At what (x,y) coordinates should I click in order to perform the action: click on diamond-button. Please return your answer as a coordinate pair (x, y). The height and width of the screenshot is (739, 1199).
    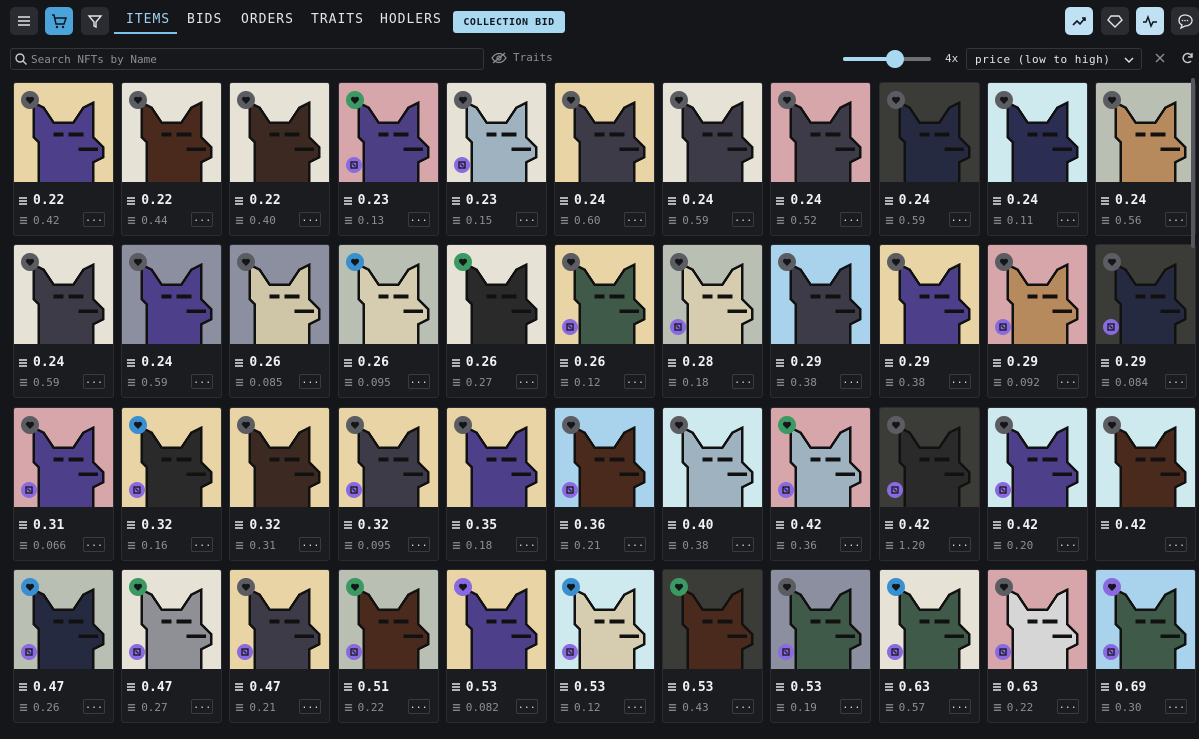
    Looking at the image, I should click on (1115, 21).